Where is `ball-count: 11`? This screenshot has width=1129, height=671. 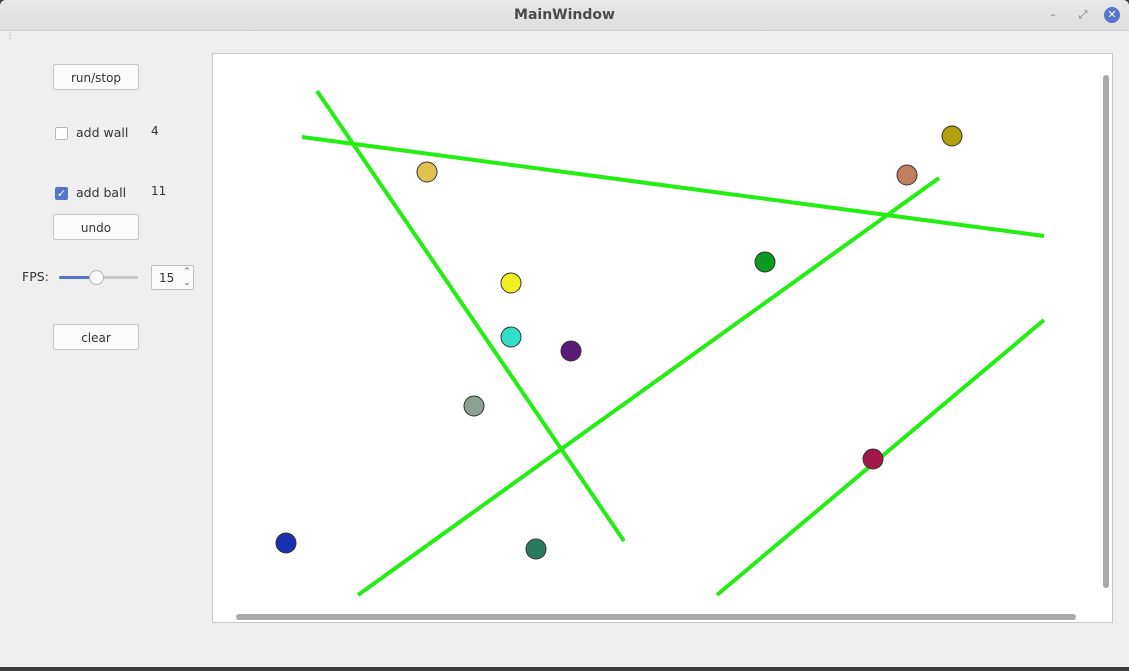 ball-count: 11 is located at coordinates (159, 191).